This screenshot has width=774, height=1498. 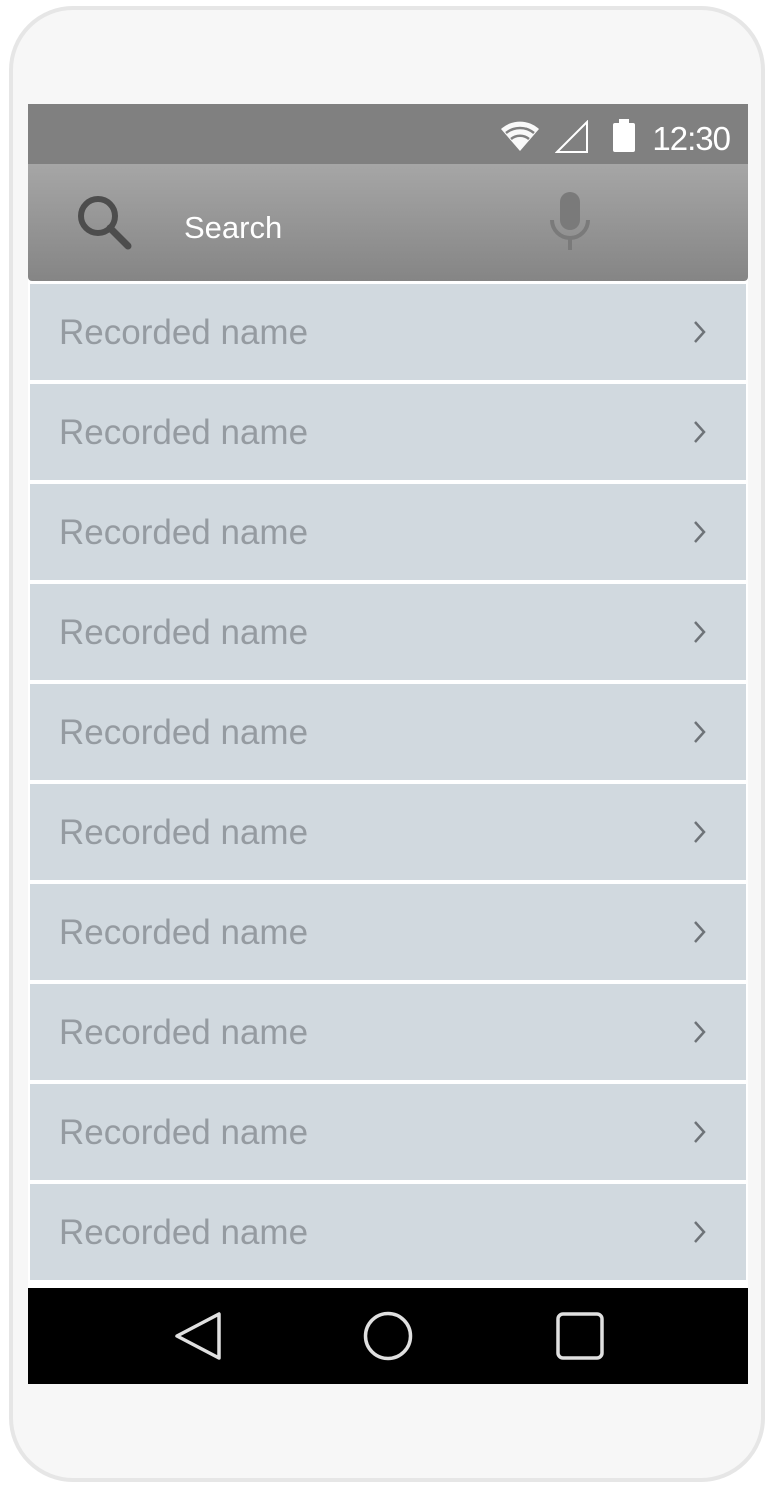 I want to click on status-bar: 12:30, so click(x=388, y=134).